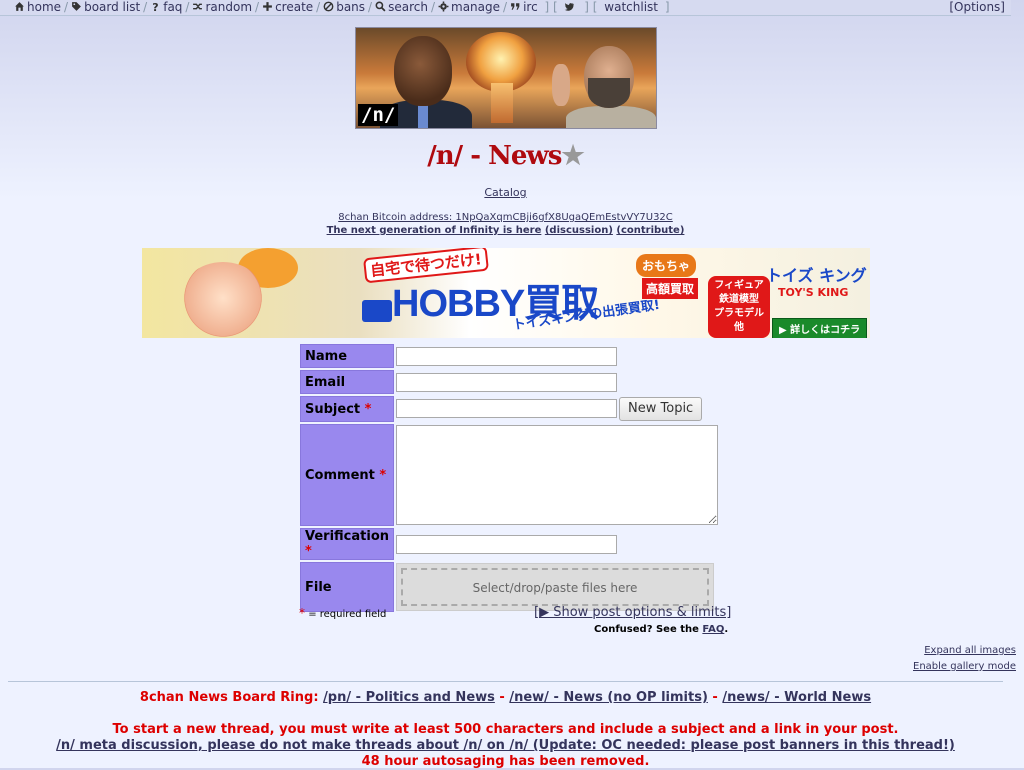  What do you see at coordinates (423, 71) in the screenshot?
I see `person-left` at bounding box center [423, 71].